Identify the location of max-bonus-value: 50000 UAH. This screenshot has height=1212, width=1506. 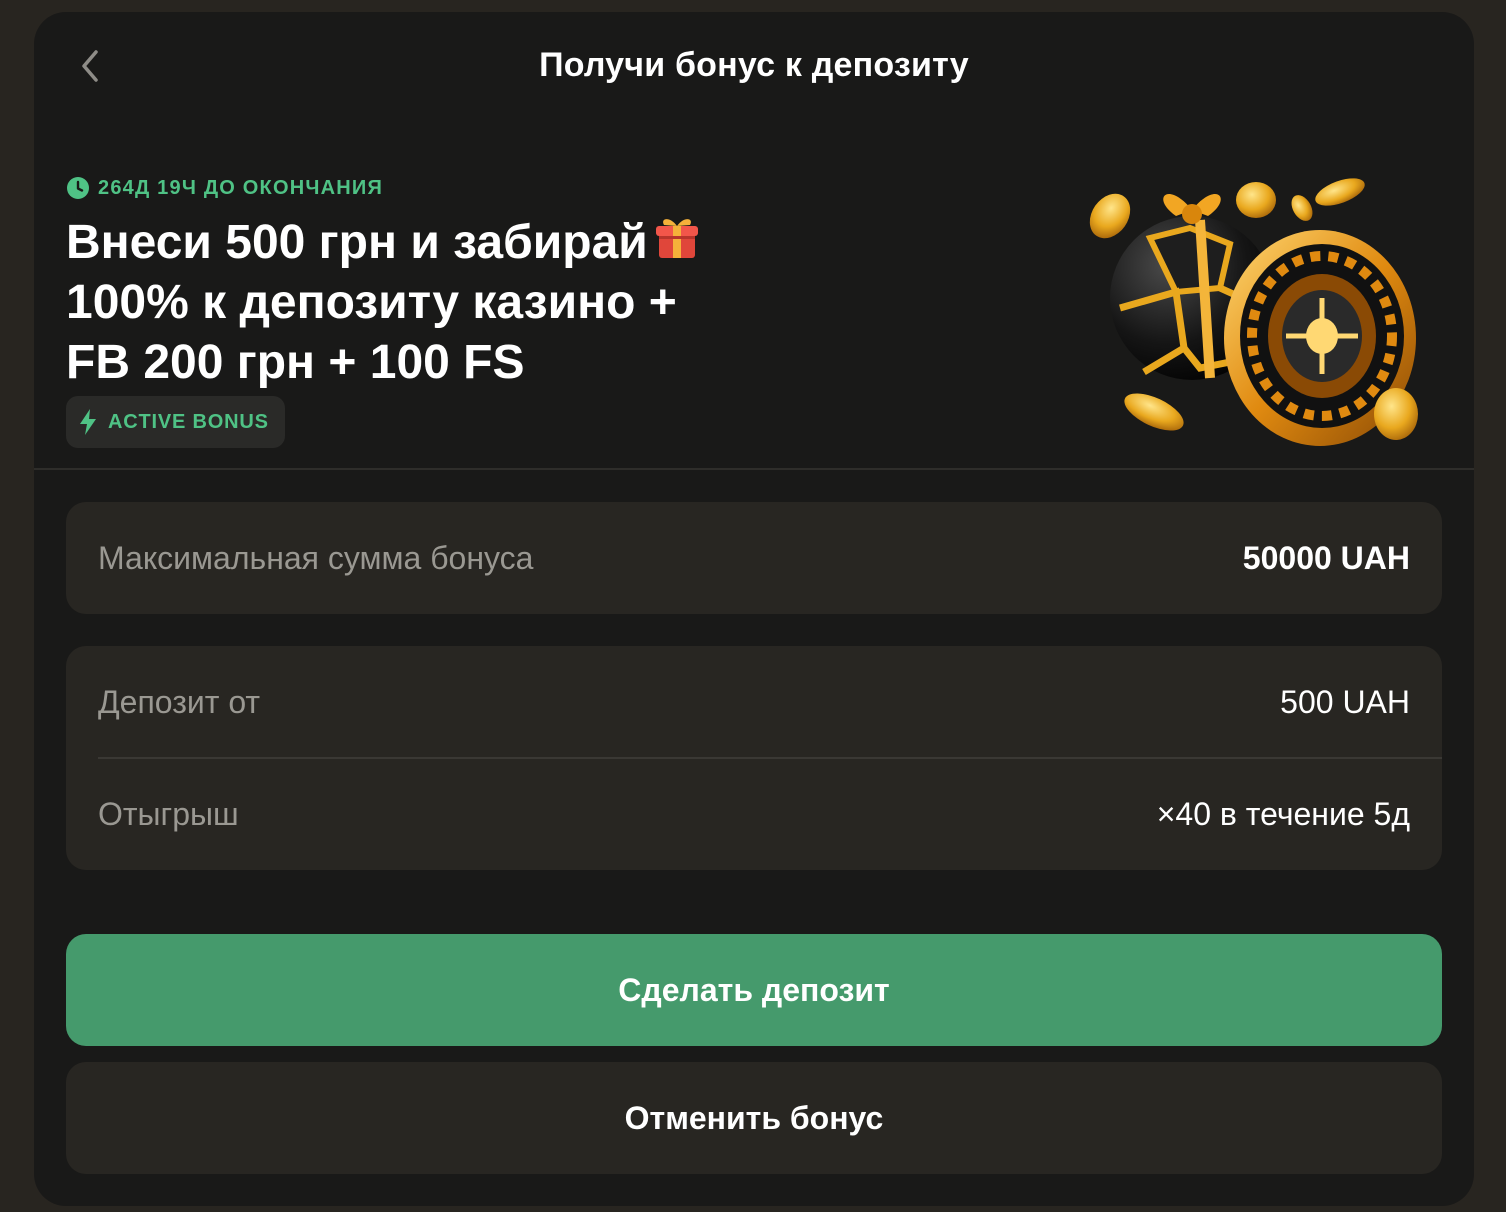
(1326, 557).